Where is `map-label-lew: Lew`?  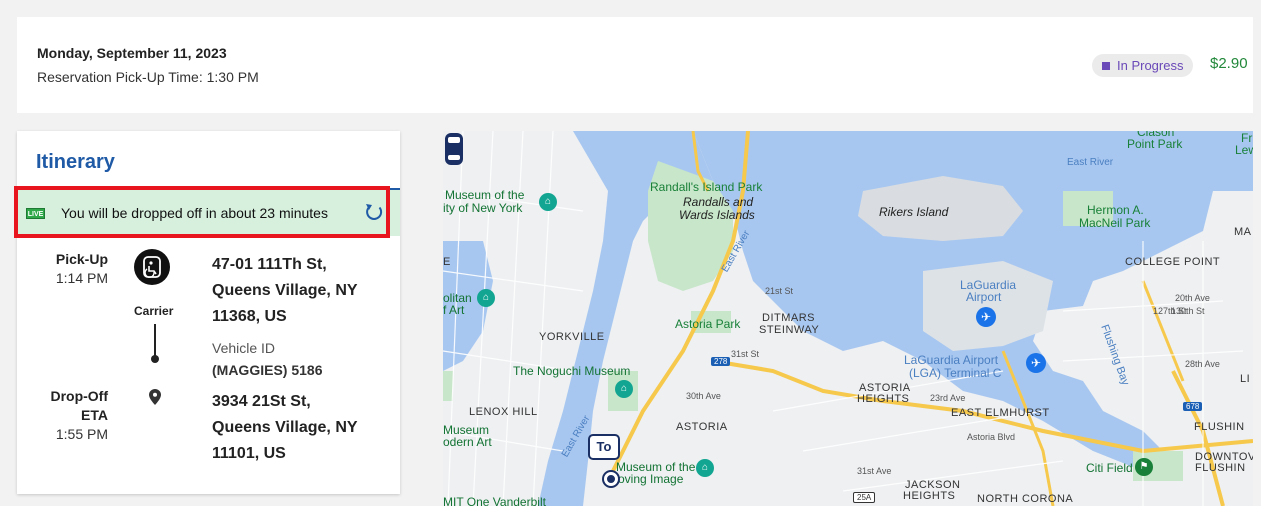 map-label-lew: Lew is located at coordinates (1244, 150).